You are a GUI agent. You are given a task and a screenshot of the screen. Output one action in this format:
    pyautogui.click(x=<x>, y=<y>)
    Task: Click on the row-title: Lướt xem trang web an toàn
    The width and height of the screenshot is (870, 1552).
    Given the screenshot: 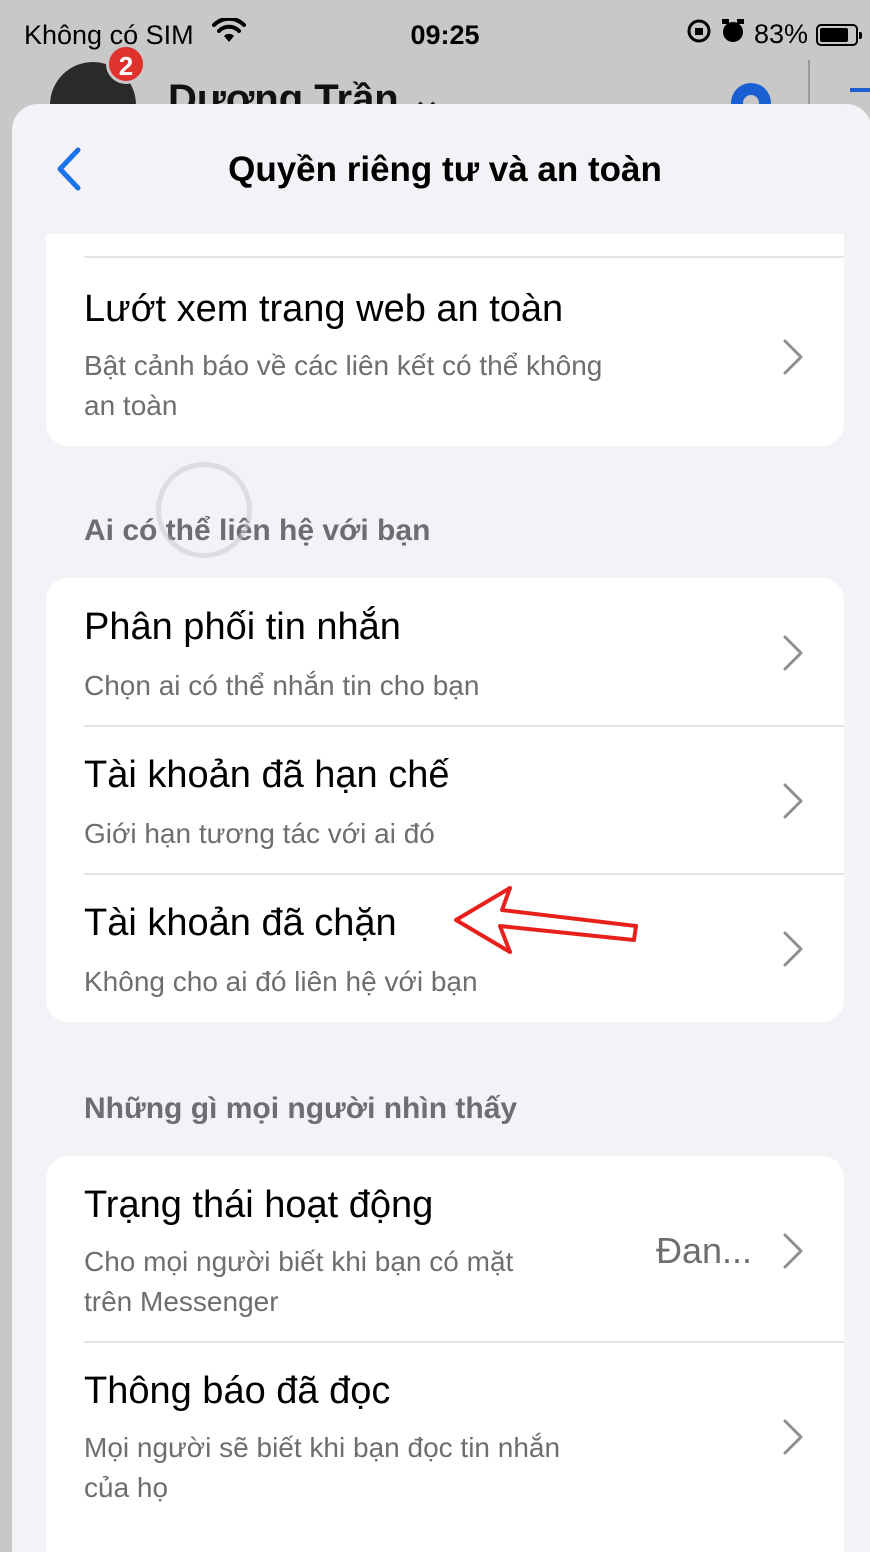 What is the action you would take?
    pyautogui.click(x=324, y=309)
    